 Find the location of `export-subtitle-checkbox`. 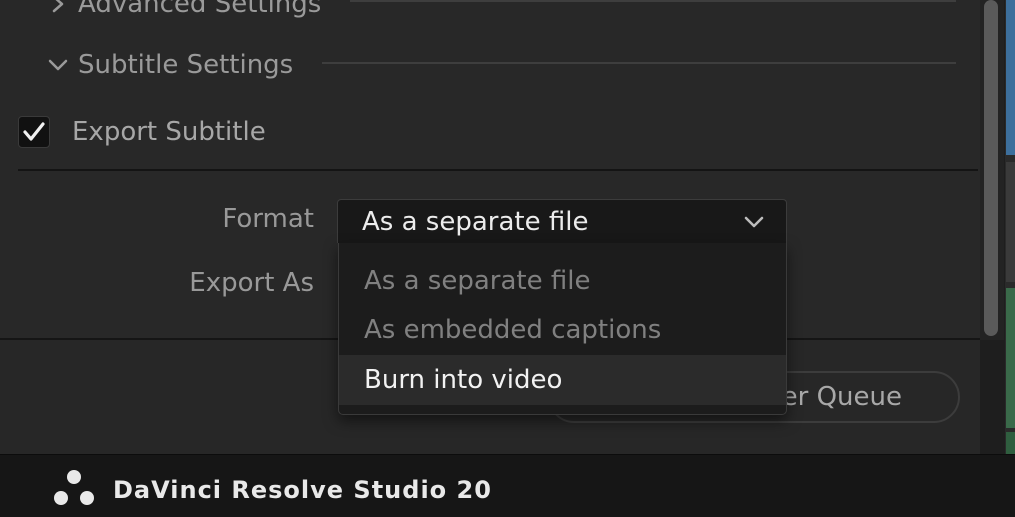

export-subtitle-checkbox is located at coordinates (34, 132).